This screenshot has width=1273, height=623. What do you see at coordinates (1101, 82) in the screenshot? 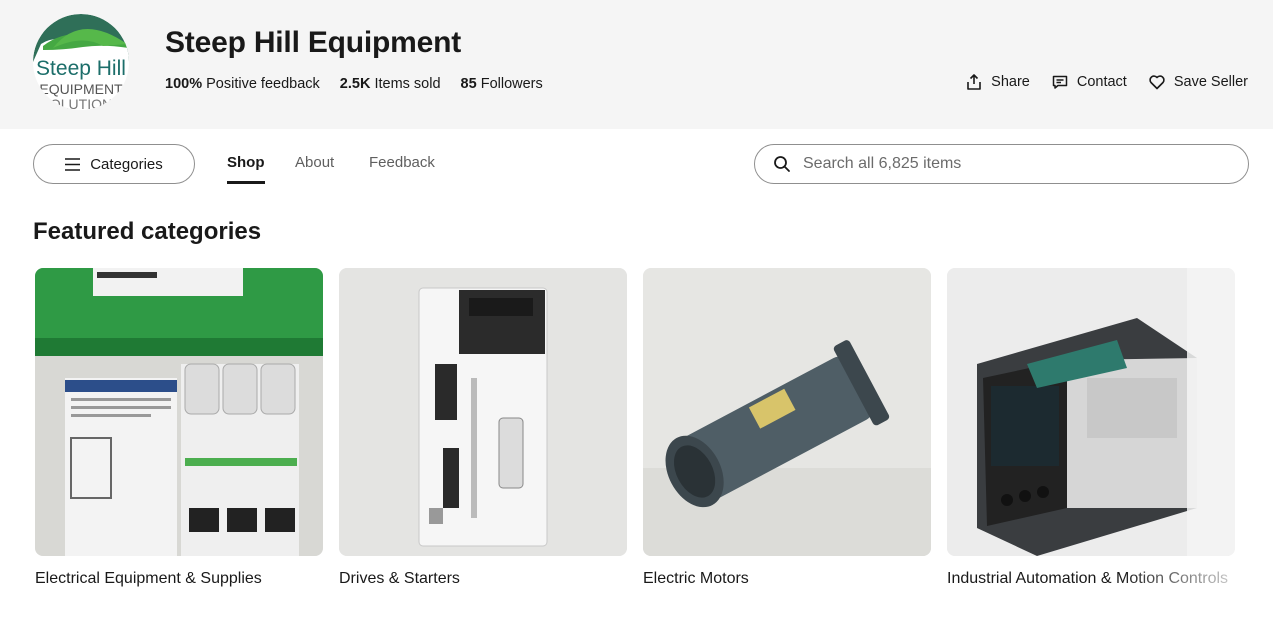
I see `contact-label: Contact` at bounding box center [1101, 82].